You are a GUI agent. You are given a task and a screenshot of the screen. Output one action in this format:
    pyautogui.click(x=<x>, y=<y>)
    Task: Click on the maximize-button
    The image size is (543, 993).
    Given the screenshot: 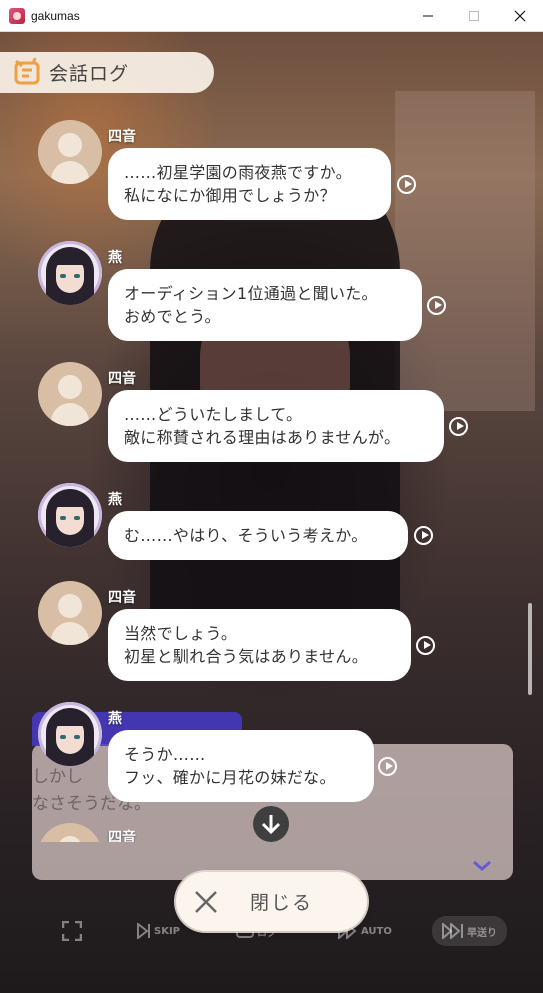 What is the action you would take?
    pyautogui.click(x=474, y=15)
    